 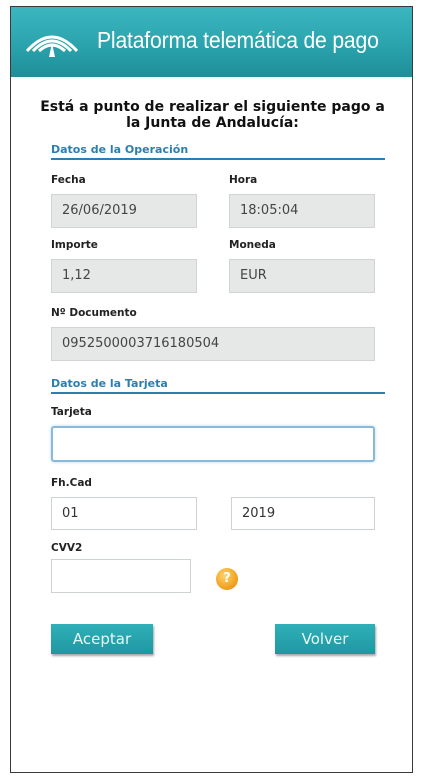 What do you see at coordinates (124, 276) in the screenshot?
I see `importe-field: 1,12` at bounding box center [124, 276].